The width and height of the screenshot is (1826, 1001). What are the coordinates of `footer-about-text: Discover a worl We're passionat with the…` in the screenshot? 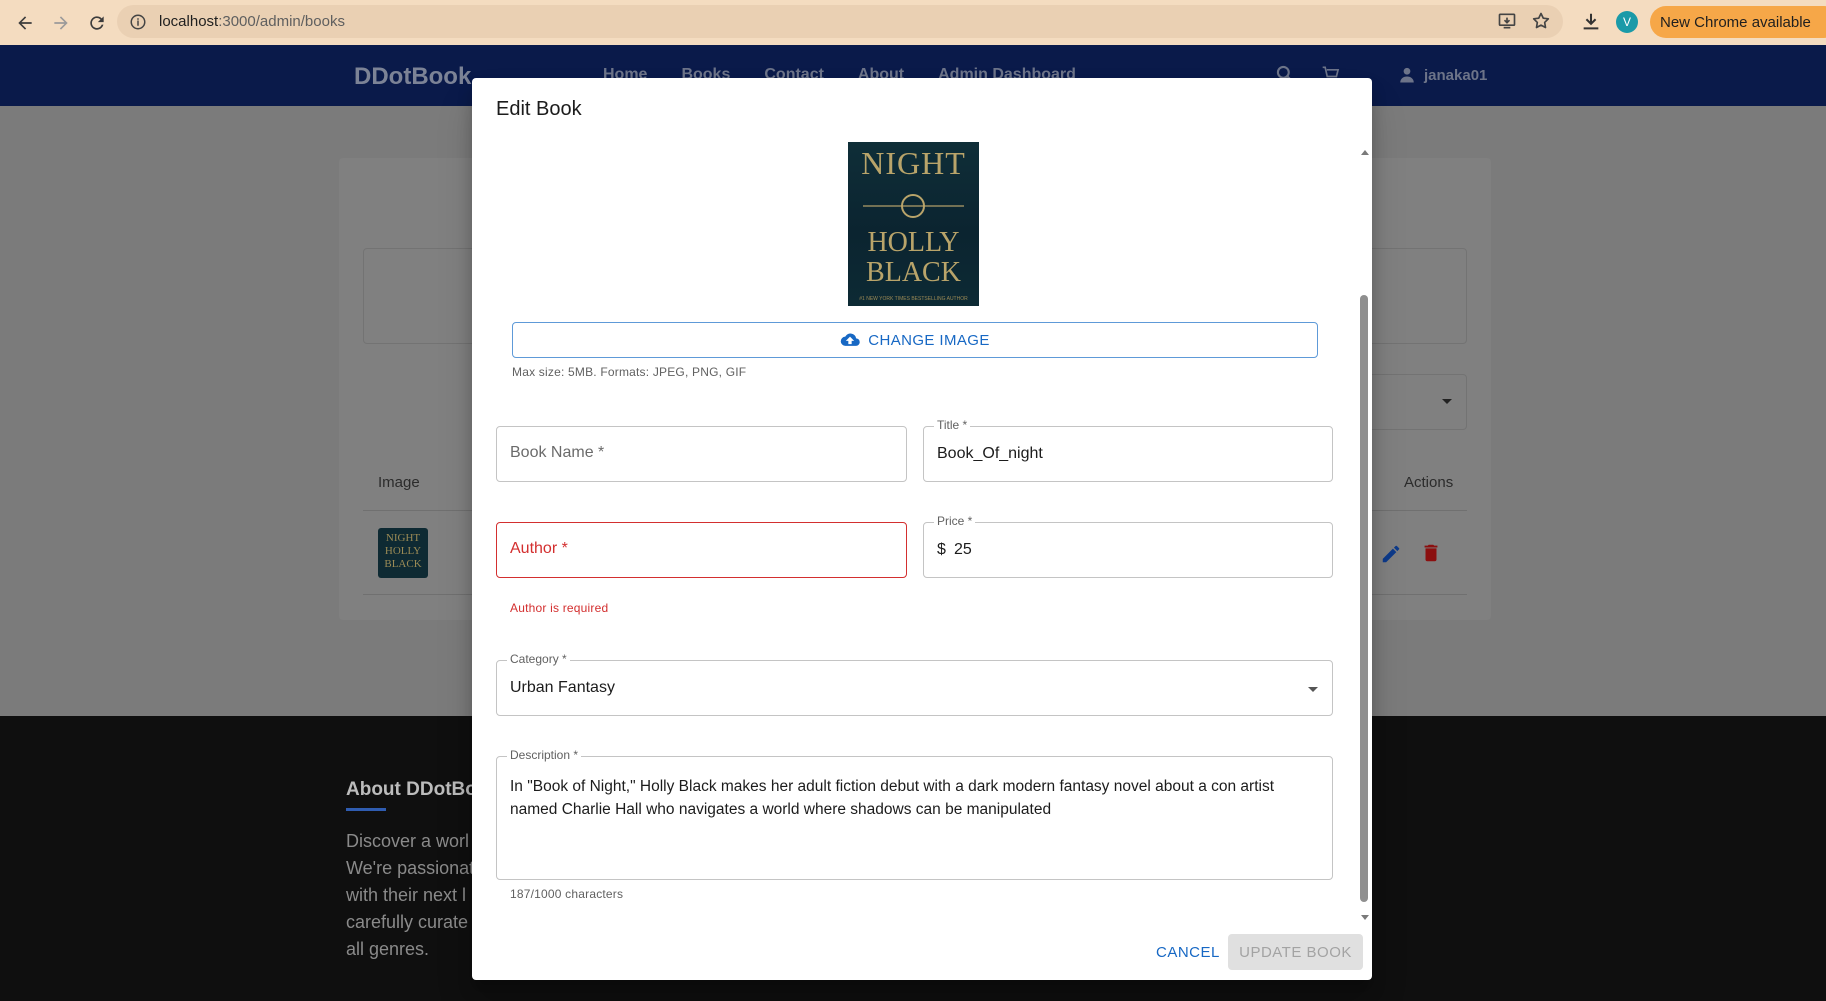 It's located at (410, 895).